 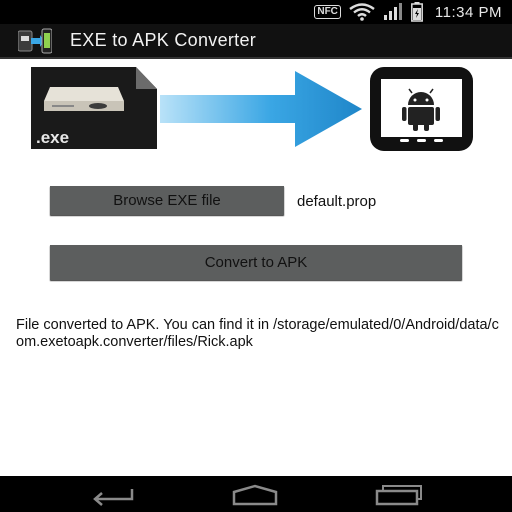 What do you see at coordinates (327, 12) in the screenshot?
I see `nfc-icon: NFC` at bounding box center [327, 12].